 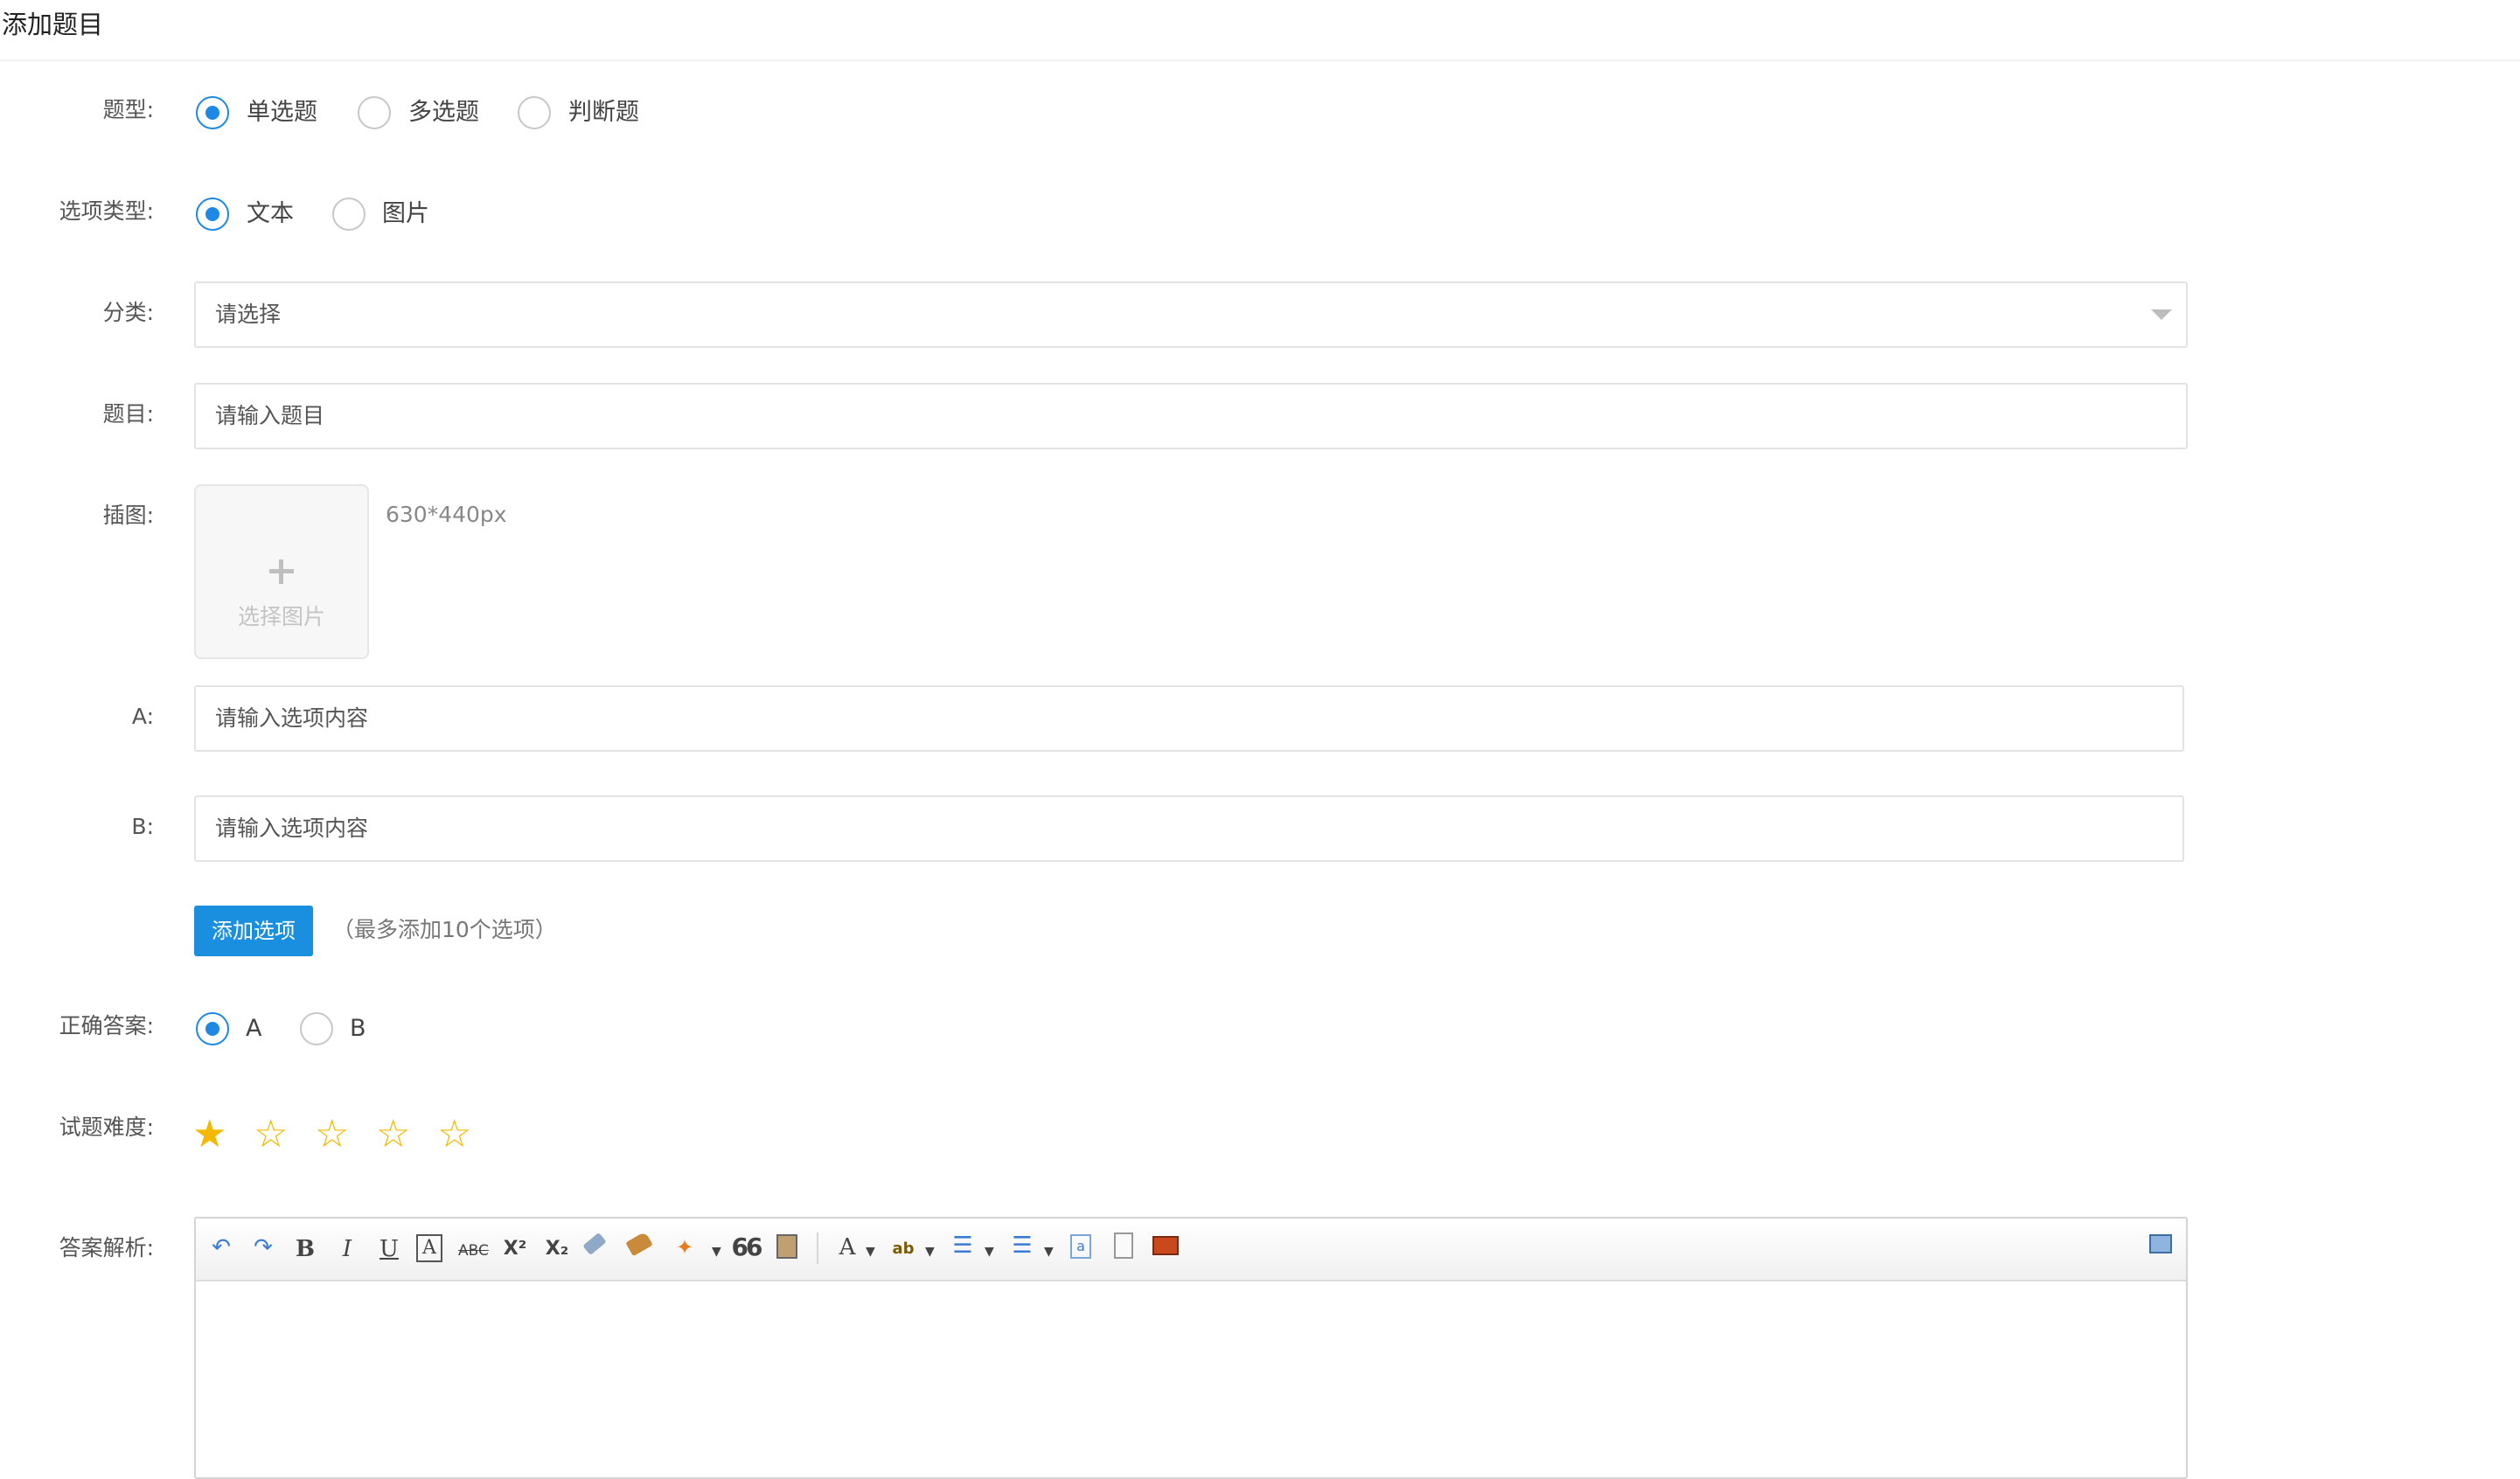 What do you see at coordinates (1191, 1378) in the screenshot?
I see `editor-content-area` at bounding box center [1191, 1378].